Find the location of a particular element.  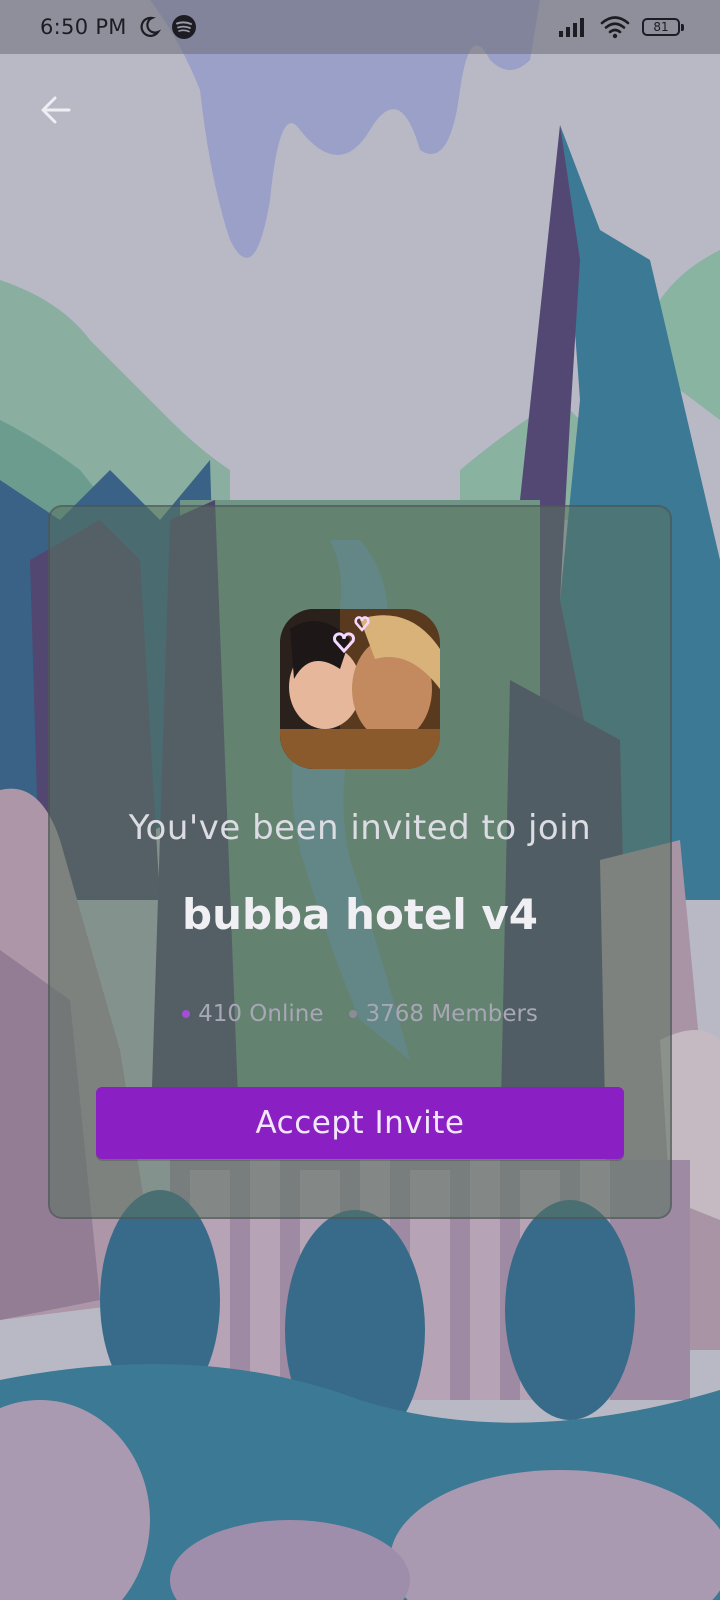

members-stat: 3768 Members is located at coordinates (443, 1014).